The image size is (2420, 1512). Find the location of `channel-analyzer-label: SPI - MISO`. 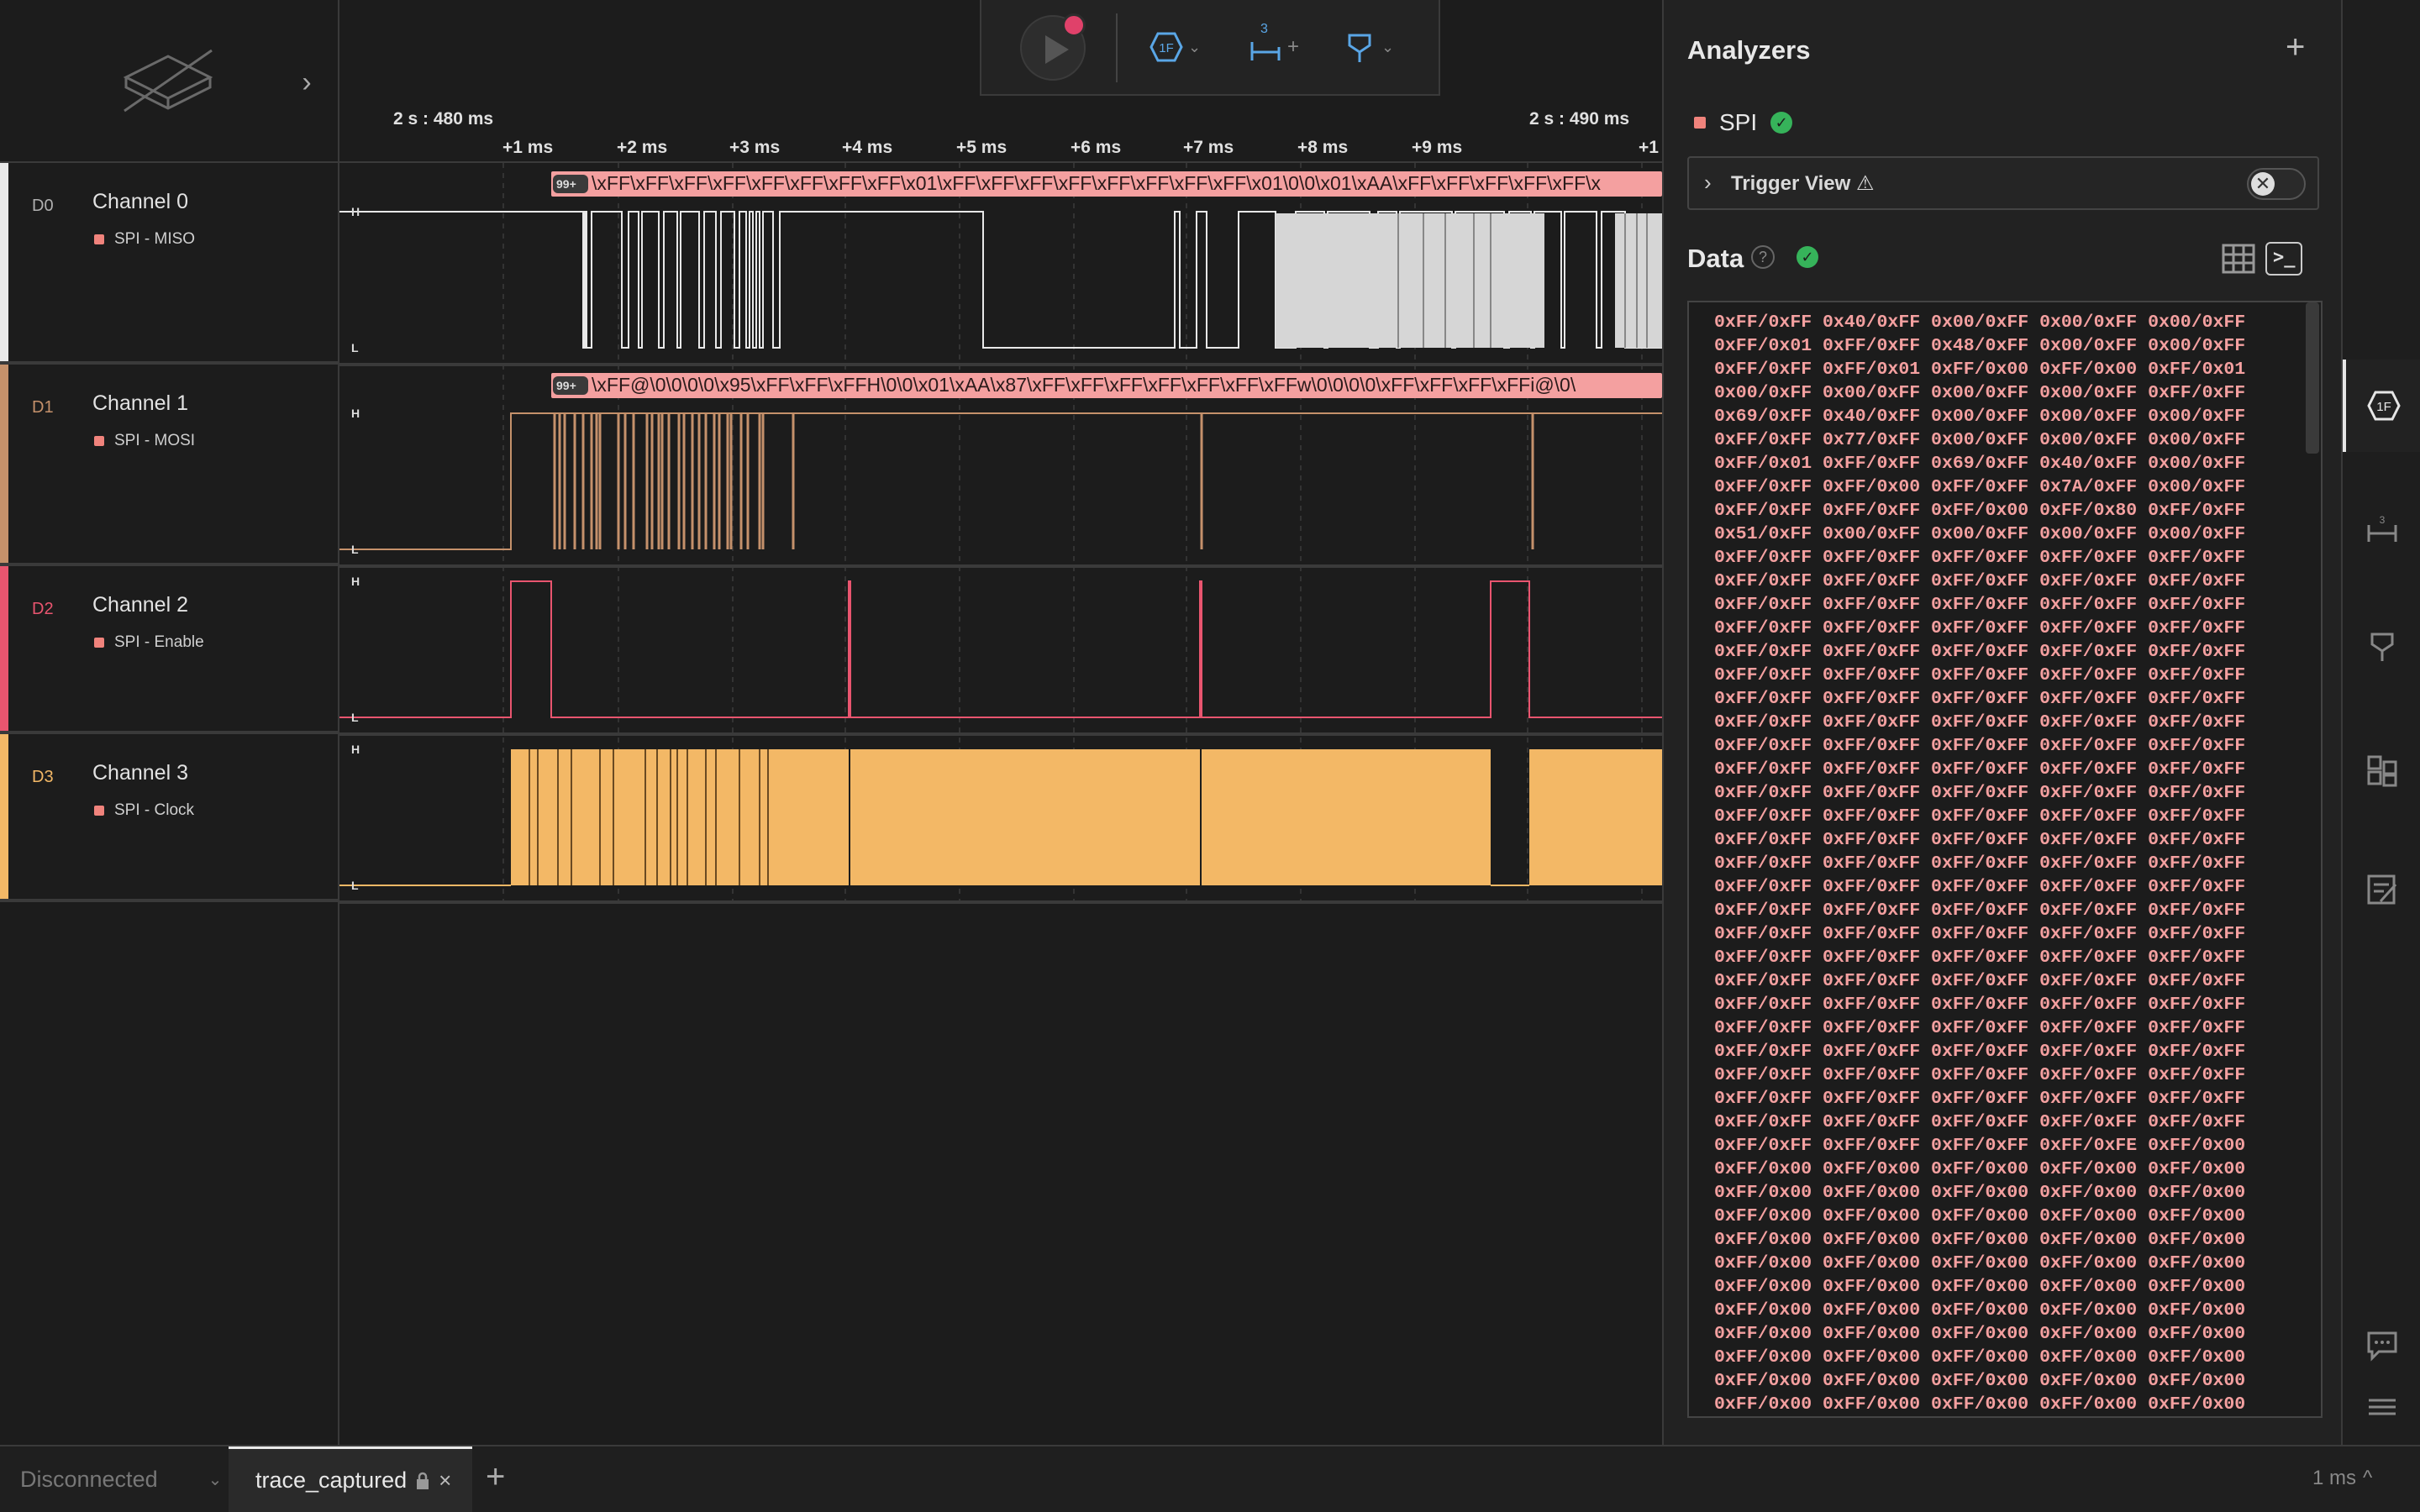

channel-analyzer-label: SPI - MISO is located at coordinates (144, 239).